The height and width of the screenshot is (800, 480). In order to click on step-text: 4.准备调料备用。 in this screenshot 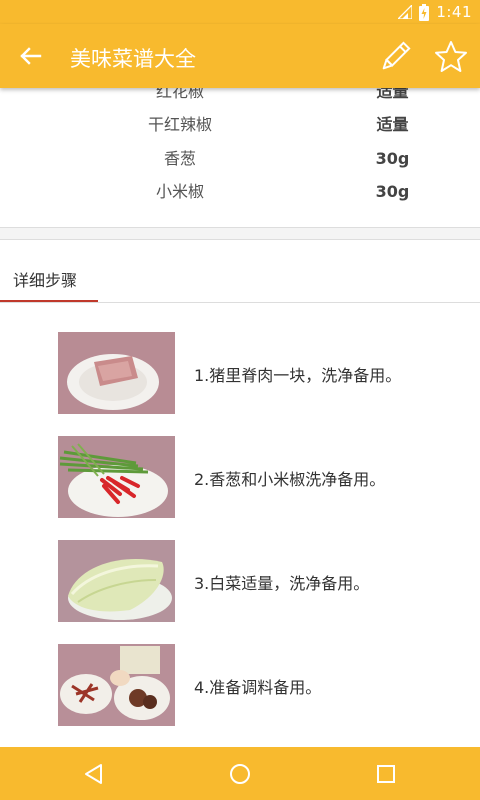, I will do `click(258, 687)`.